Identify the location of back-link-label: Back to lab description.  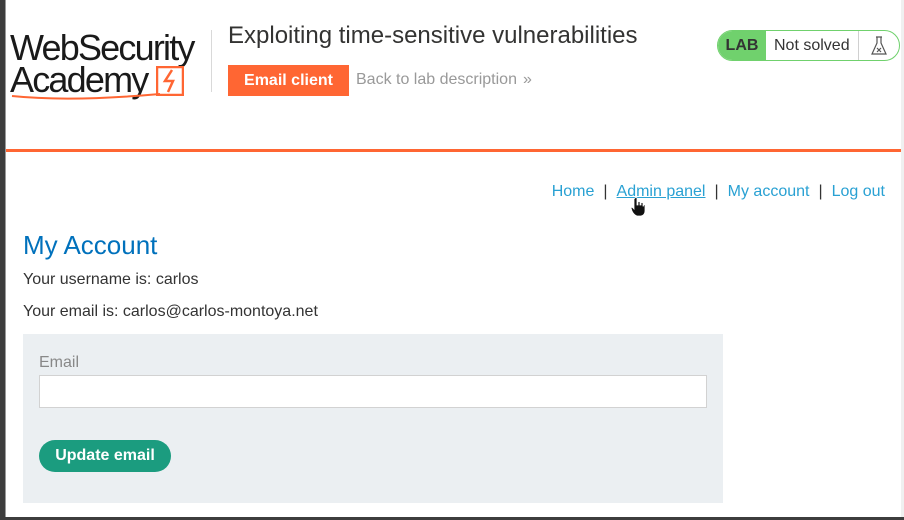
(436, 79).